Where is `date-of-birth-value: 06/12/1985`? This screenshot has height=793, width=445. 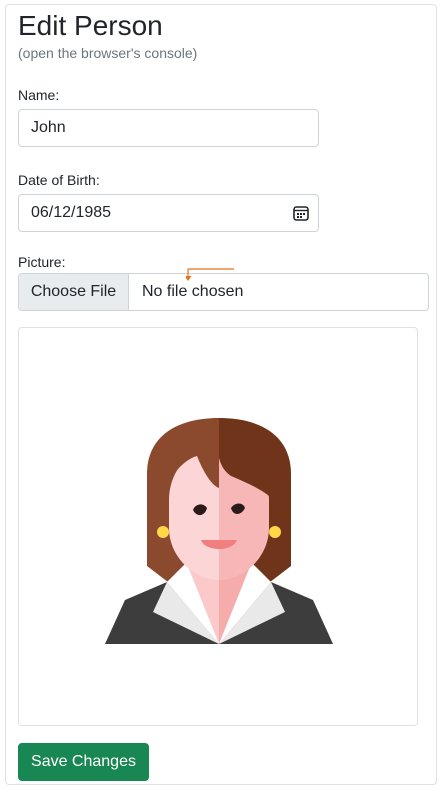 date-of-birth-value: 06/12/1985 is located at coordinates (71, 212).